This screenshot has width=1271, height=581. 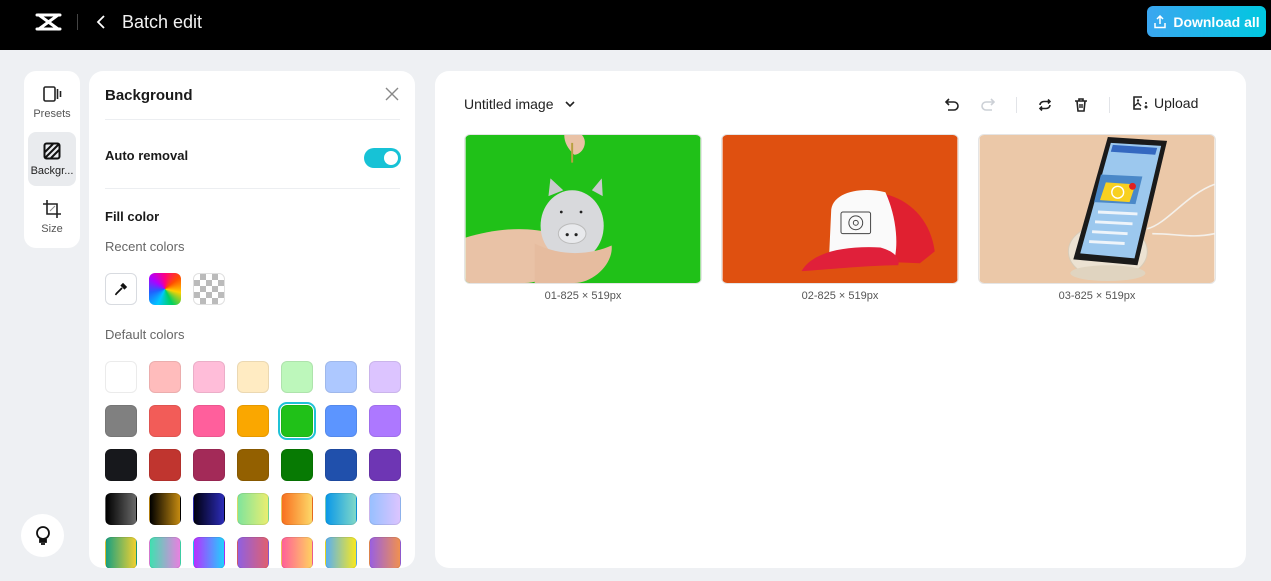 I want to click on recent-colors-label: Recent colors, so click(x=145, y=246).